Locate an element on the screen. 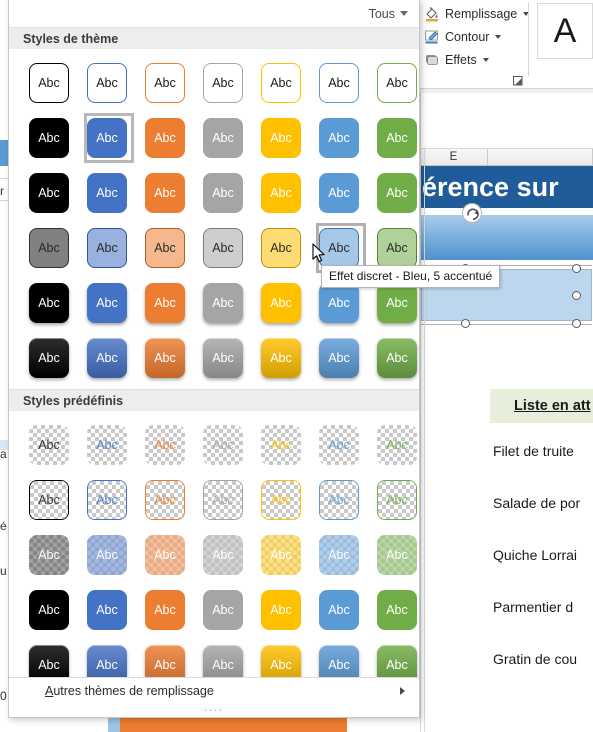 This screenshot has height=732, width=593. list-item: Quiche Lorrai is located at coordinates (541, 555).